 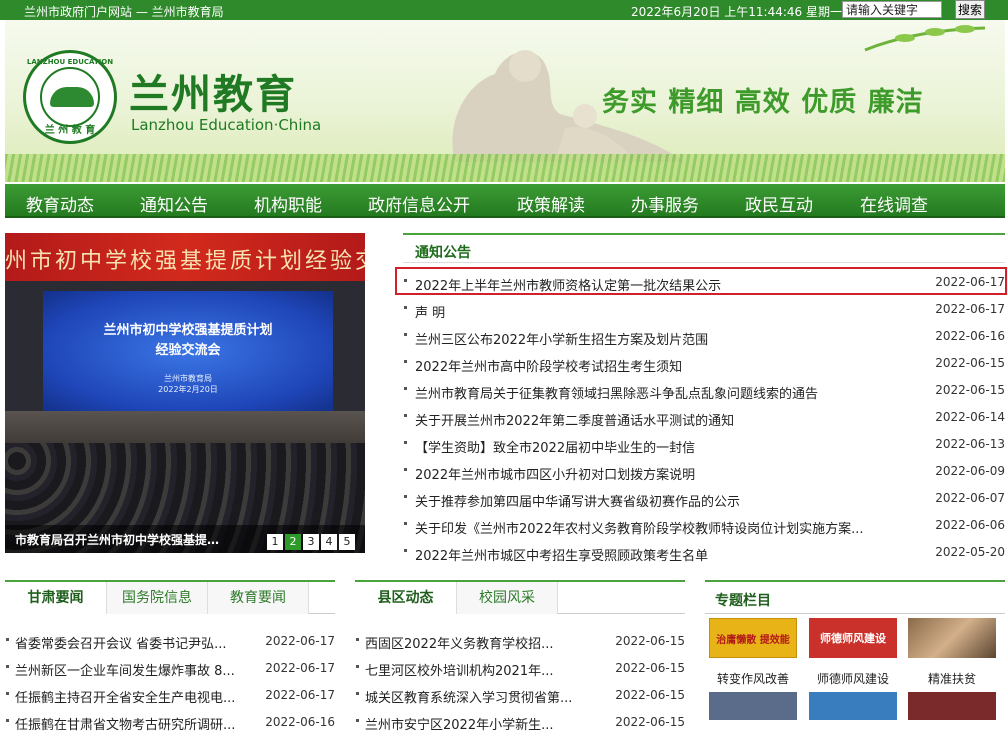 I want to click on notice-row: 兰州三区公布2022年小学新生招生方案及划片范围 2022-06-16, so click(x=704, y=337).